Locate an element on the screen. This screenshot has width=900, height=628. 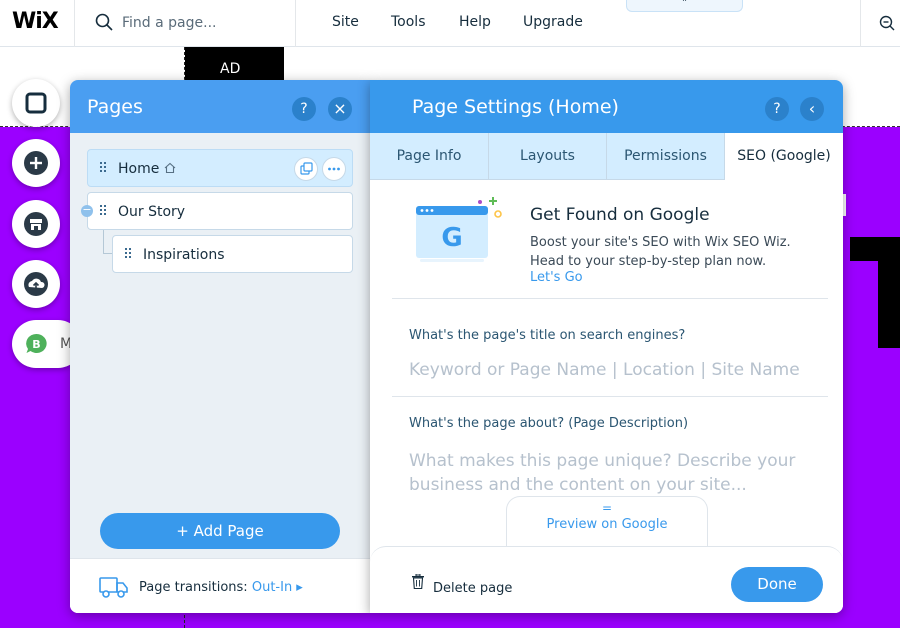
pages-close-button: × is located at coordinates (340, 109).